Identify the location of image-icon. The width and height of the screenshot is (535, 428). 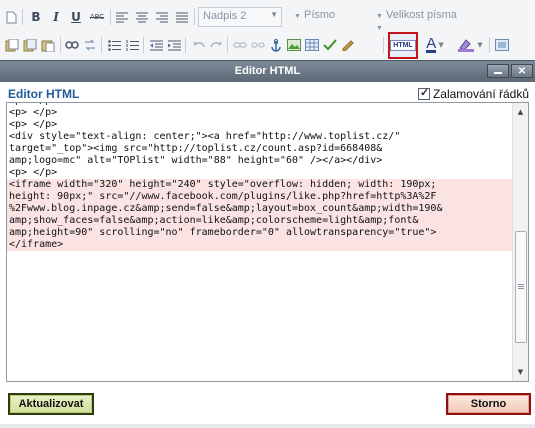
(294, 45).